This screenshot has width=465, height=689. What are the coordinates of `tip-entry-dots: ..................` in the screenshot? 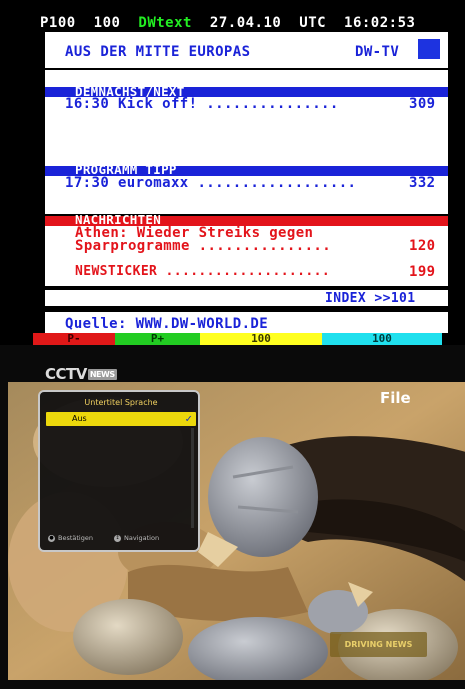 It's located at (277, 183).